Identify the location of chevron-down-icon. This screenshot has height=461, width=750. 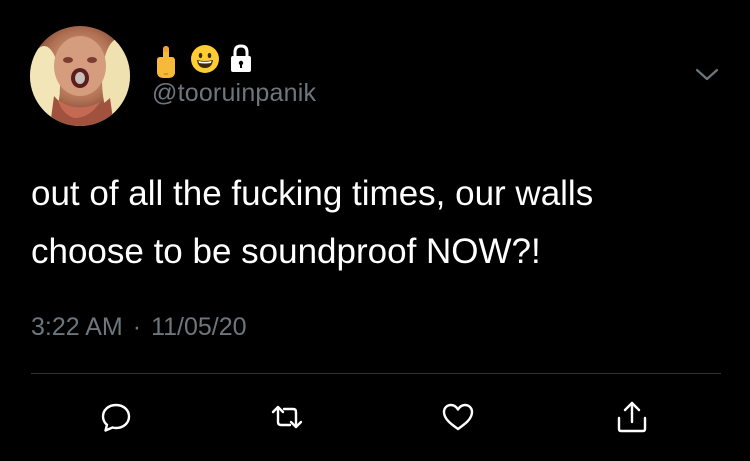
(707, 75).